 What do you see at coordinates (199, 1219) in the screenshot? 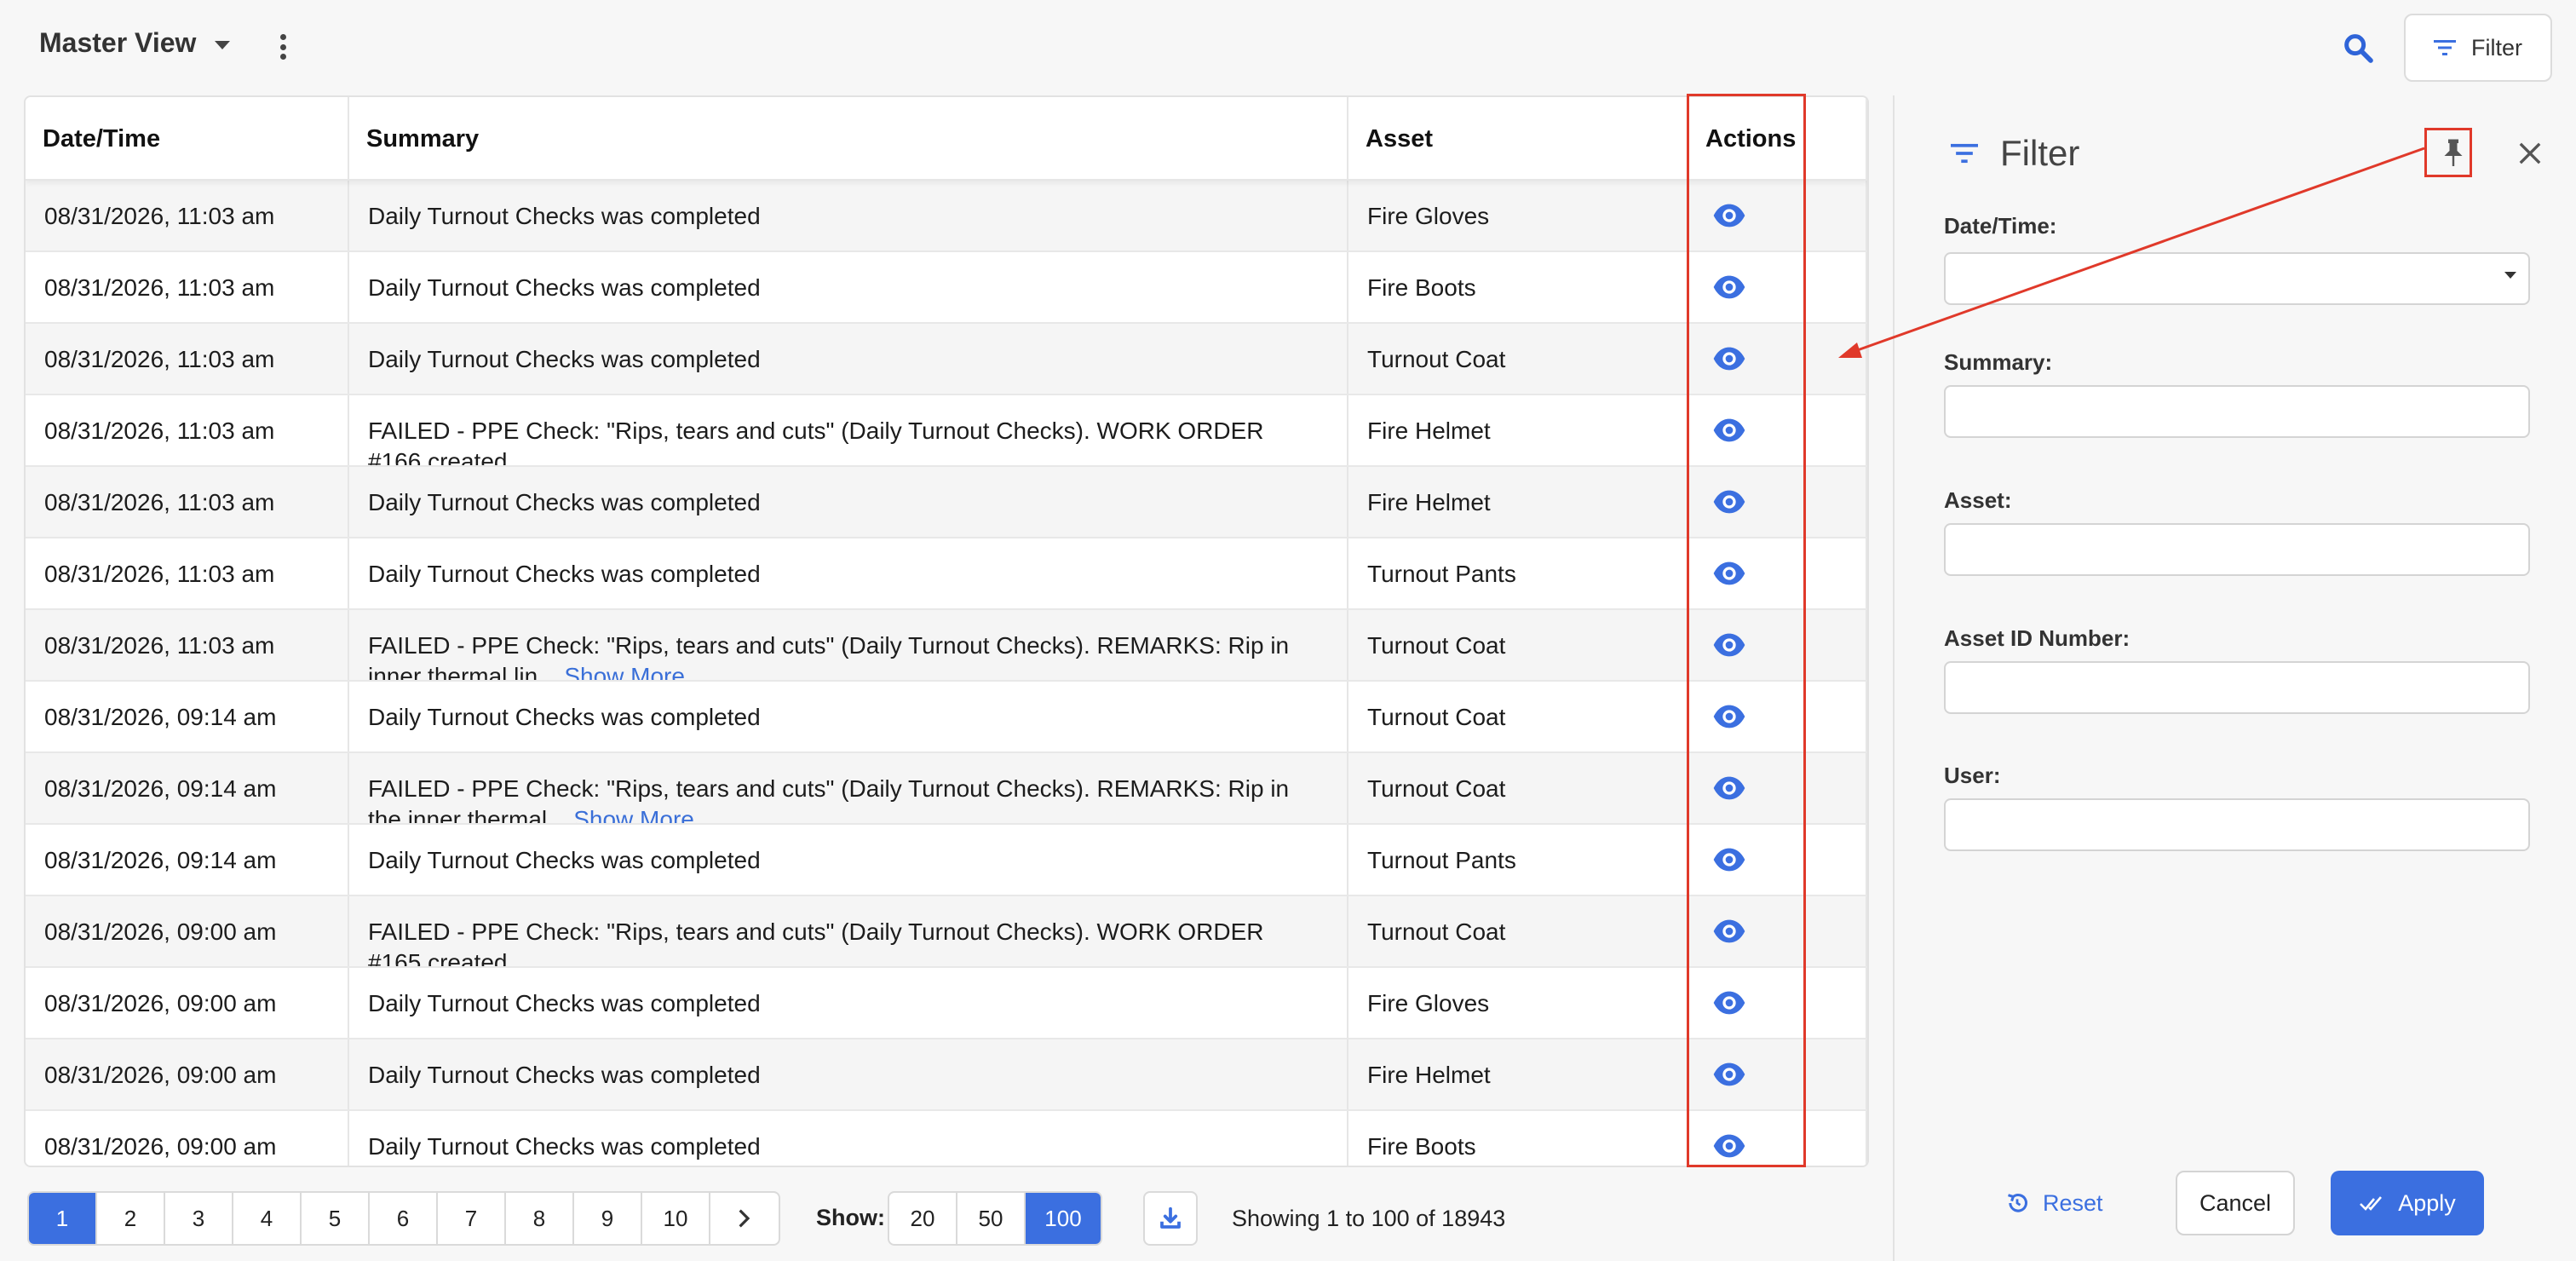
I see `page-button-3: 3` at bounding box center [199, 1219].